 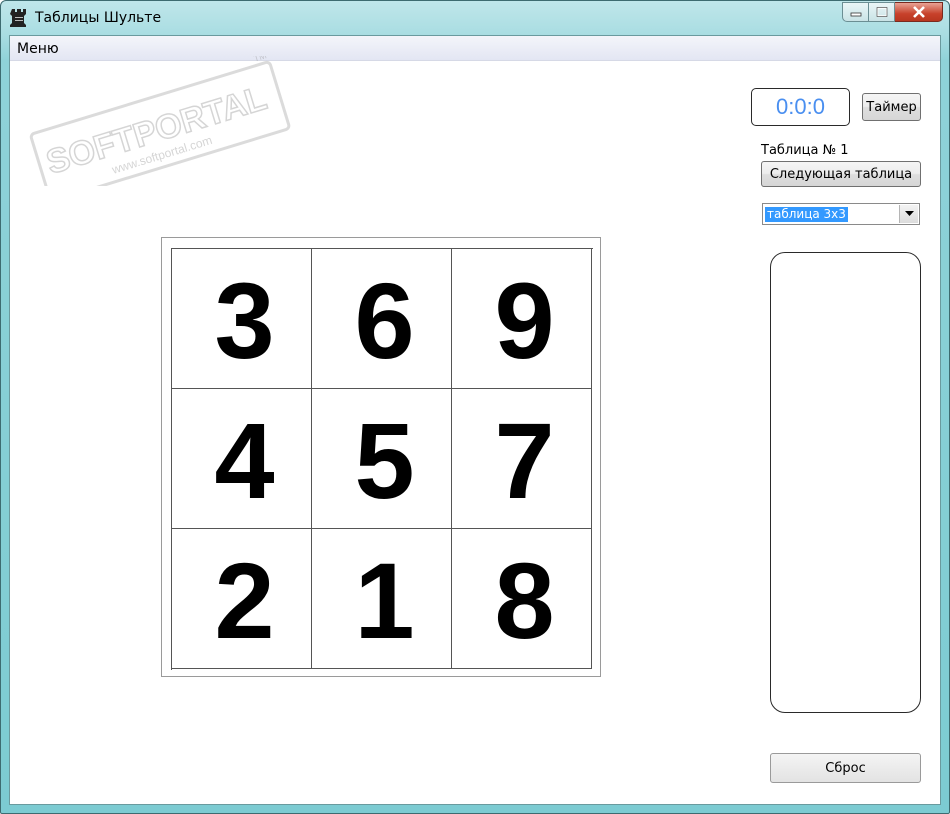 I want to click on maximize-button, so click(x=882, y=12).